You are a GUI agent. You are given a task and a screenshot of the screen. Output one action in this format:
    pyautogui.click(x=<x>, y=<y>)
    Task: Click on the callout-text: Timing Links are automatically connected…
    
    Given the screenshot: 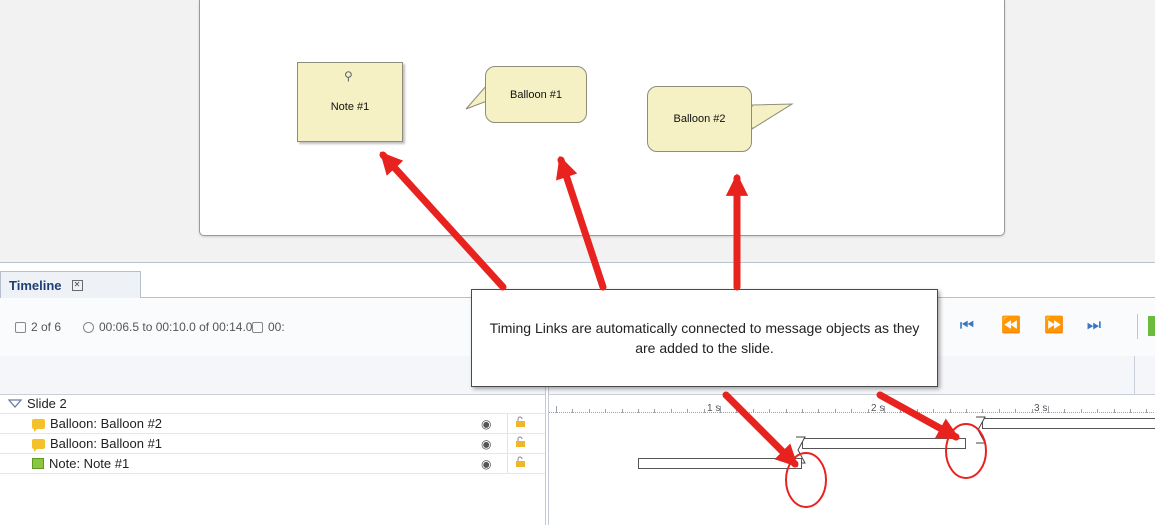 What is the action you would take?
    pyautogui.click(x=704, y=338)
    